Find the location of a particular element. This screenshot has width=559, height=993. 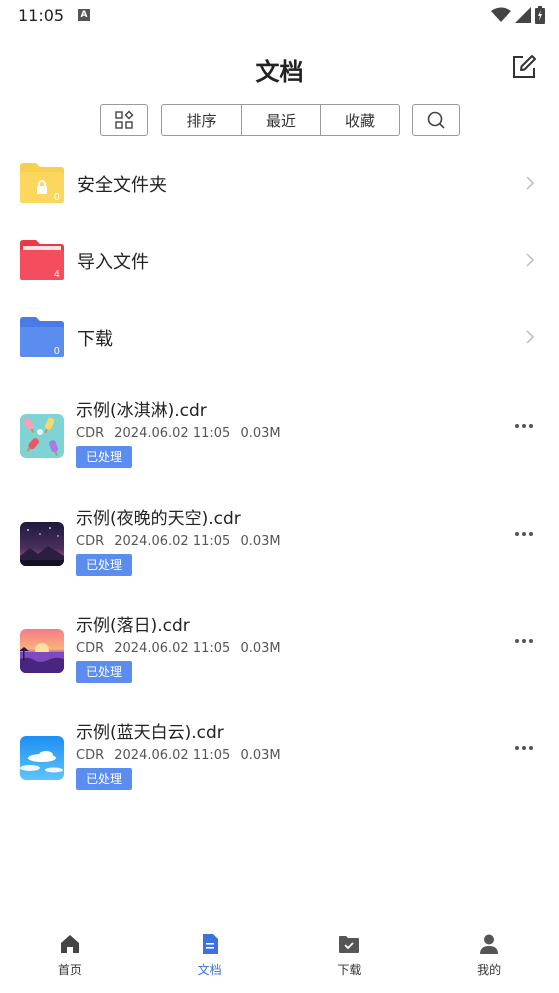

nav-label: 我的 is located at coordinates (489, 970).